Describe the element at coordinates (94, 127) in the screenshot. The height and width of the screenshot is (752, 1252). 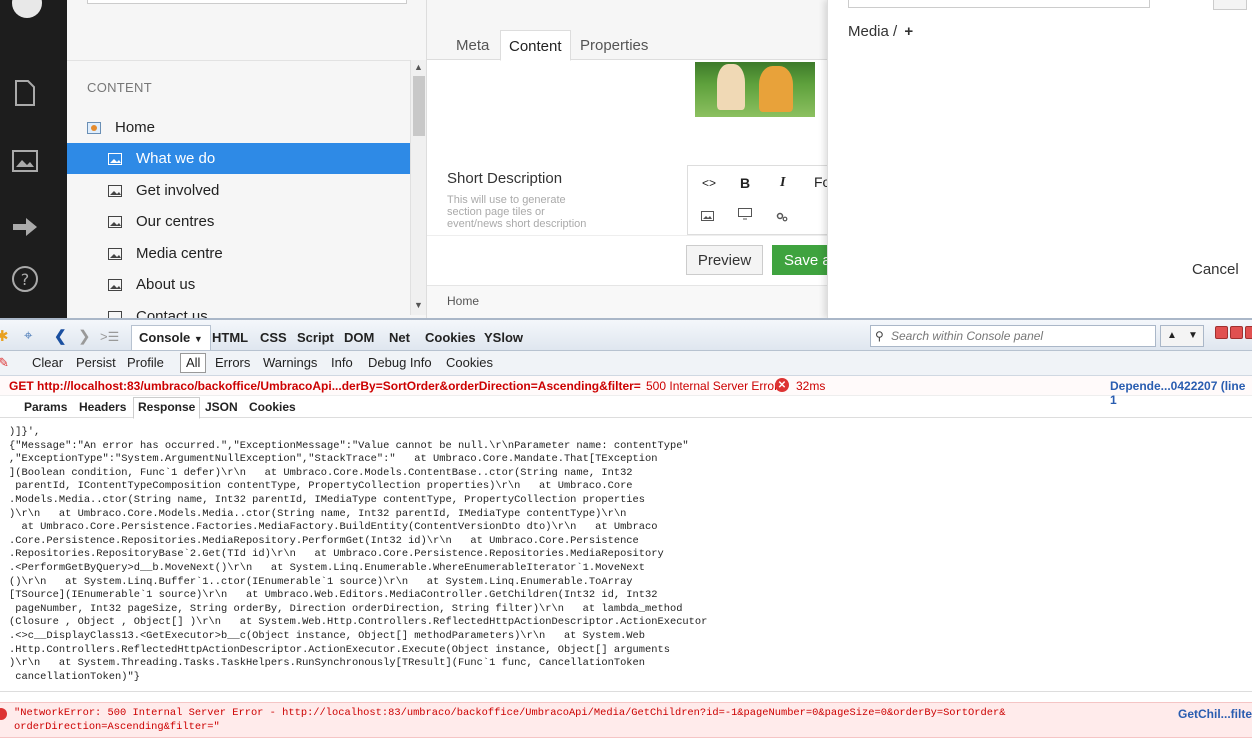
I see `home-node-icon` at that location.